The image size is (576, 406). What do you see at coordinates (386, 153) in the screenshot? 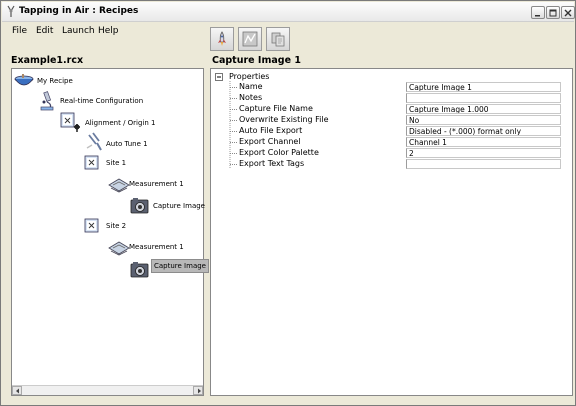
I see `property-row-export-color-palette: Export Color Palette 2` at bounding box center [386, 153].